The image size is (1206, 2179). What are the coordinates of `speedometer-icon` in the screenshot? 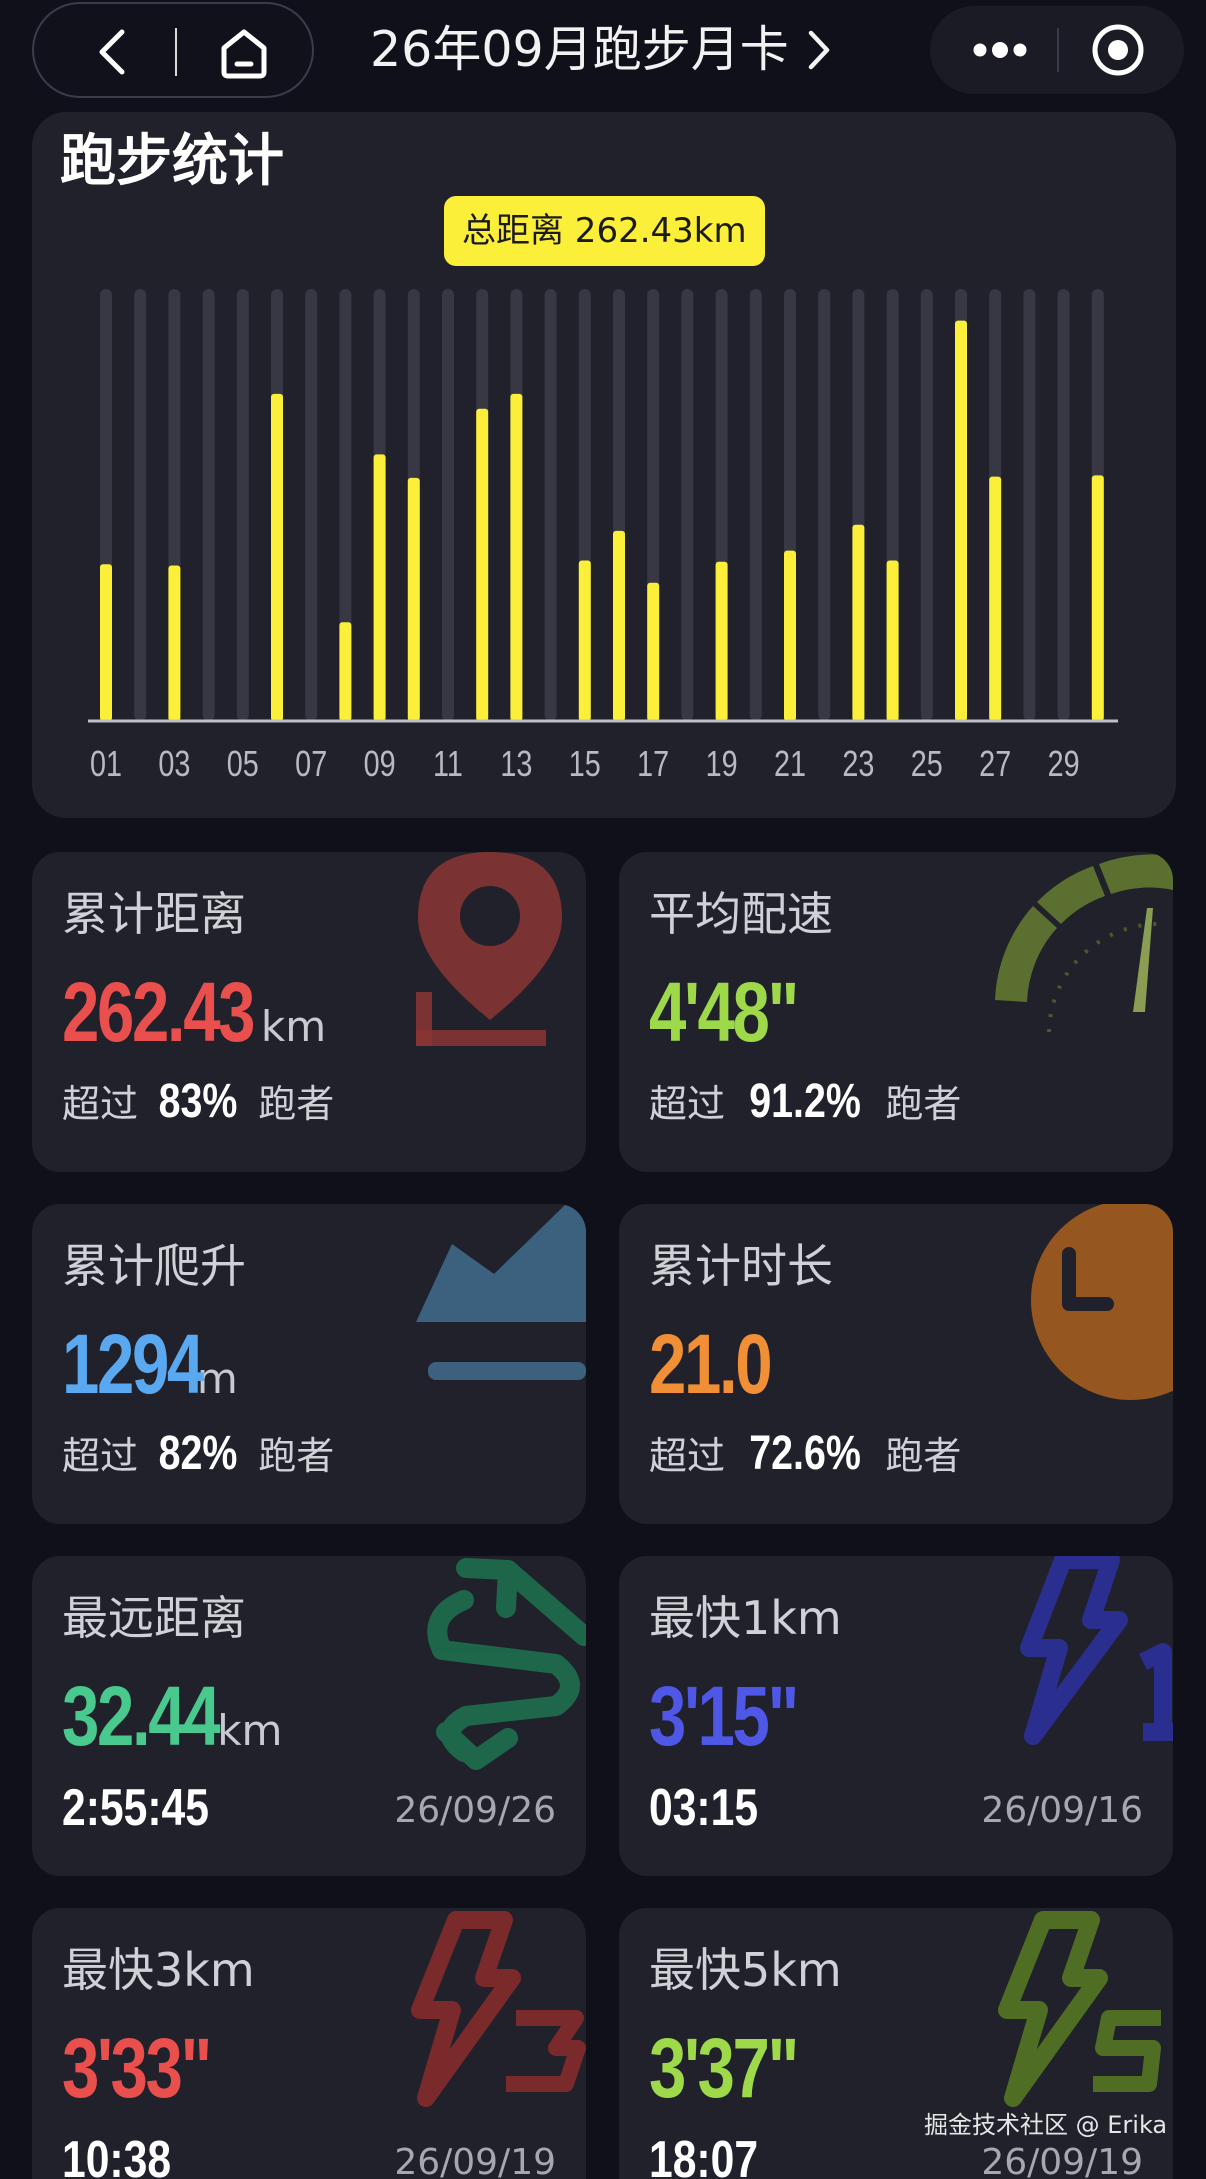 It's located at (1084, 943).